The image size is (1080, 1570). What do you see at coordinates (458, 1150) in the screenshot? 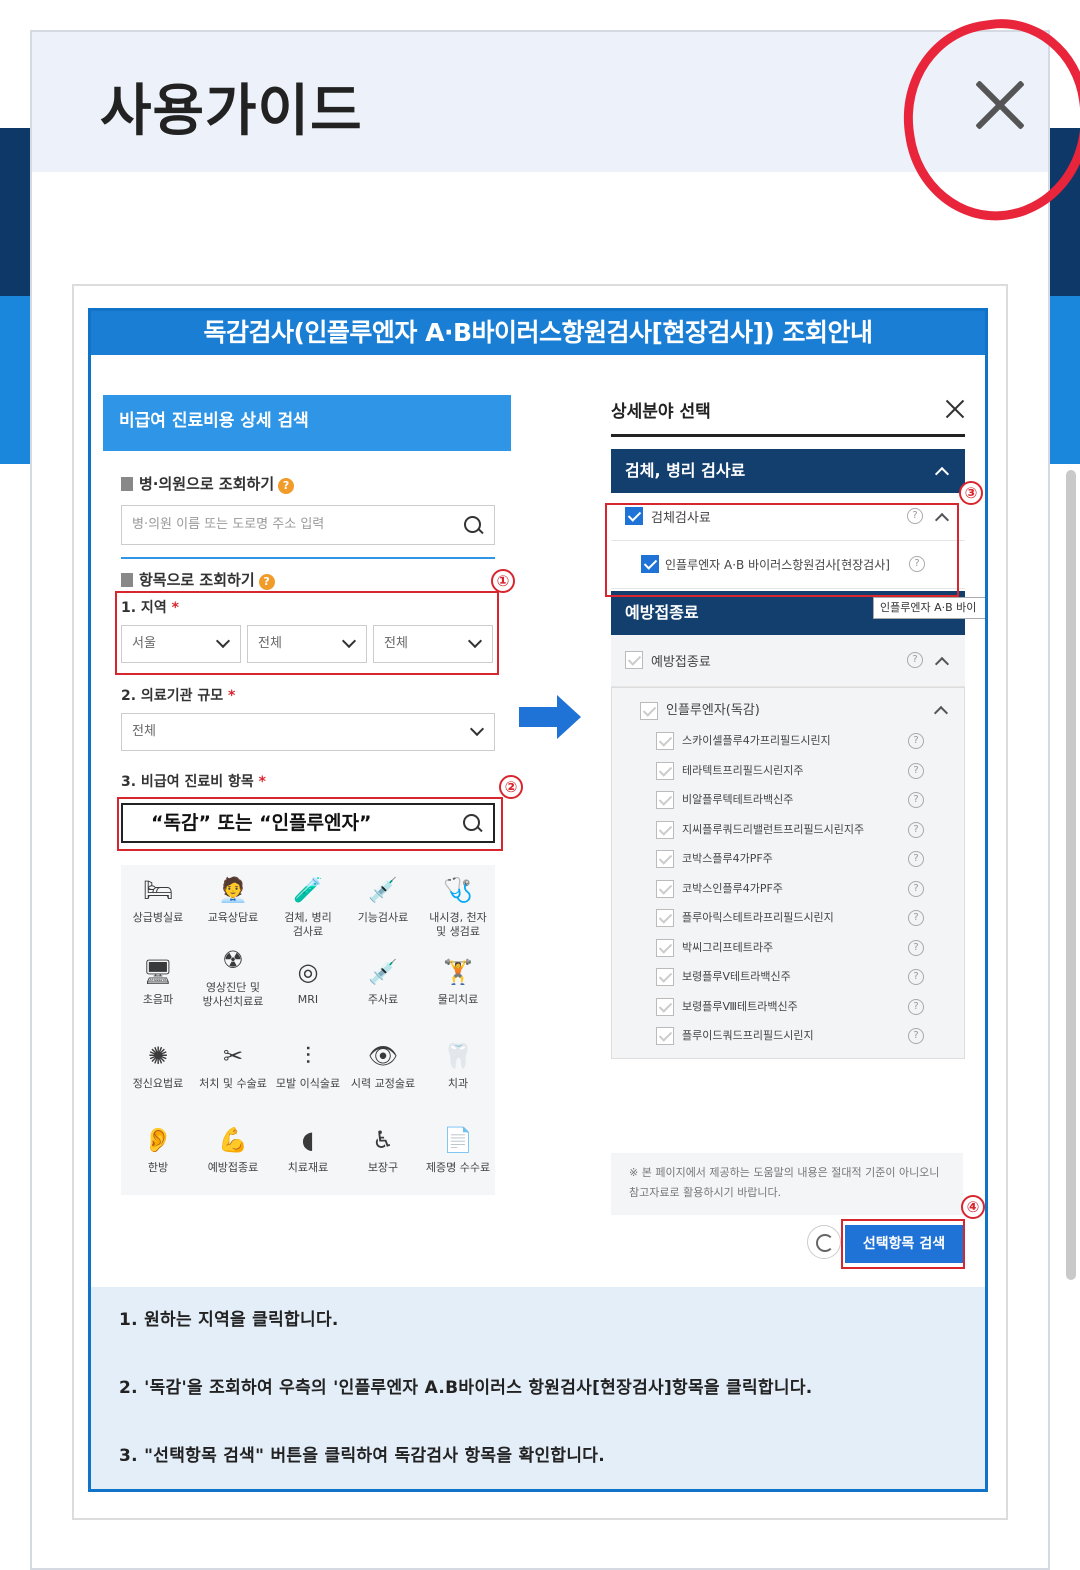
I see `category-item: 📄 제증명 수수료` at bounding box center [458, 1150].